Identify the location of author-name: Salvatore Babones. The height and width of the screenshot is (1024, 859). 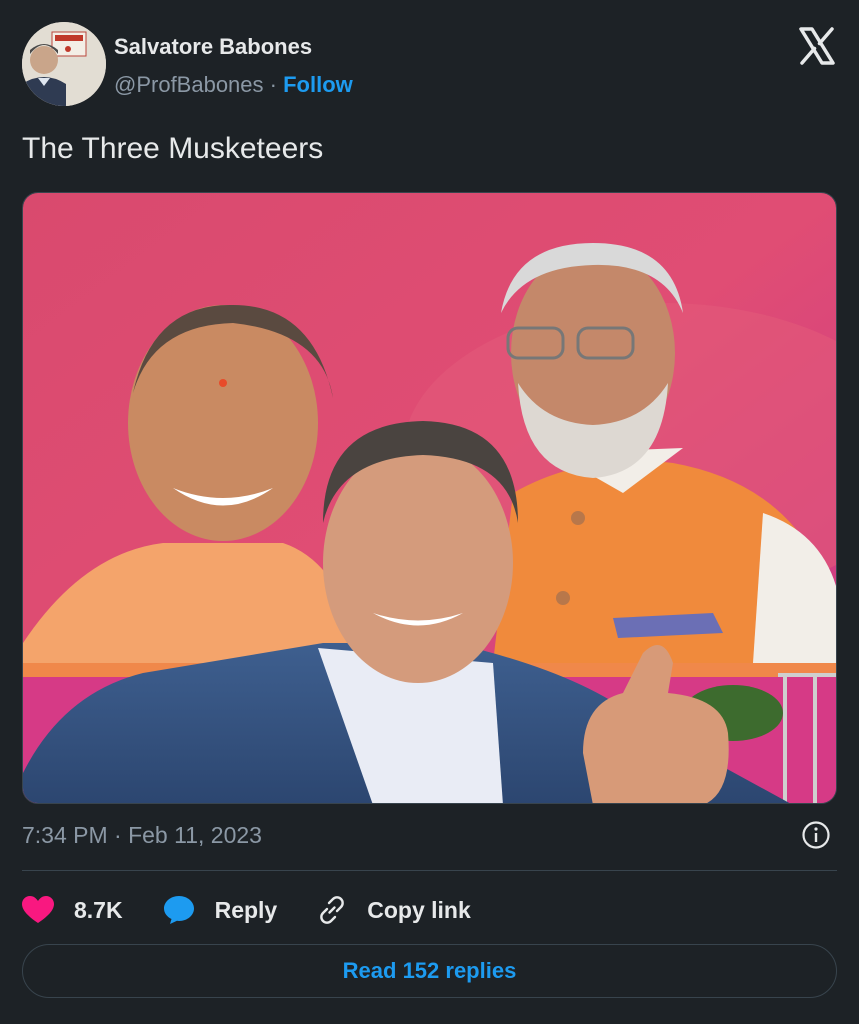
(213, 47).